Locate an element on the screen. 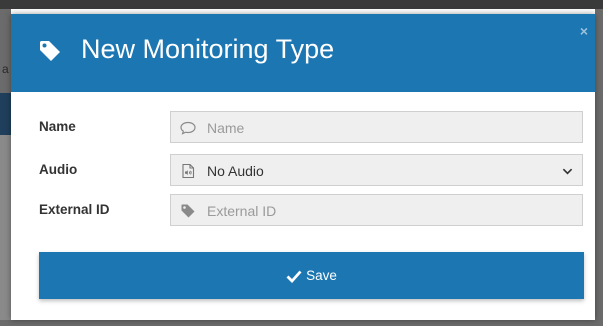 This screenshot has width=603, height=326. audio-select: No Audio is located at coordinates (376, 170).